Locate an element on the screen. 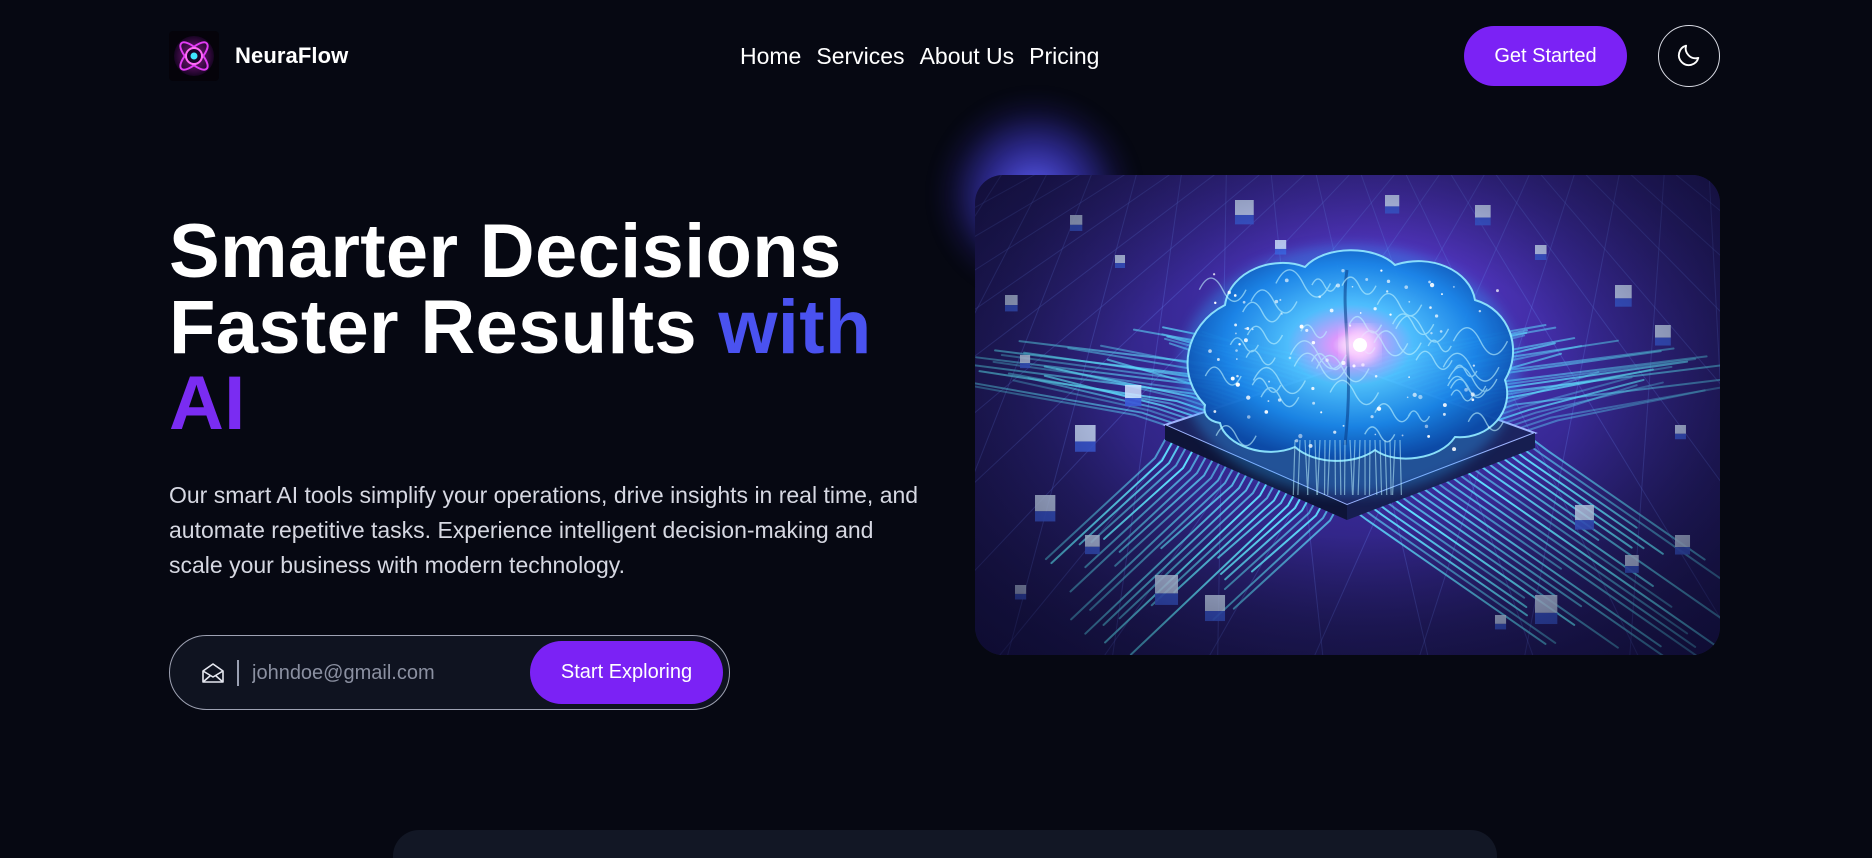 The image size is (1872, 858). moon-icon is located at coordinates (1689, 56).